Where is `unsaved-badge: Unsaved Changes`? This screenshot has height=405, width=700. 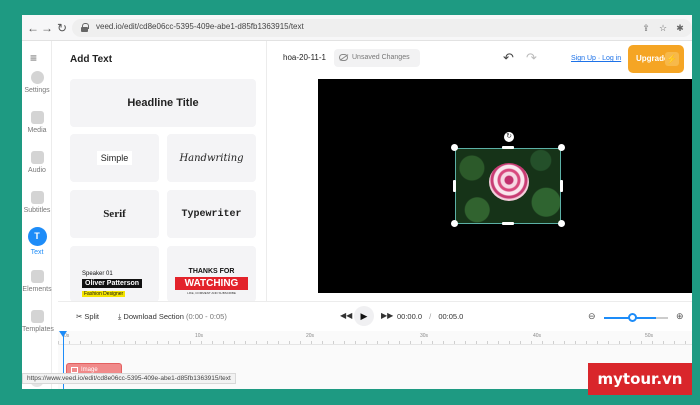 unsaved-badge: Unsaved Changes is located at coordinates (377, 58).